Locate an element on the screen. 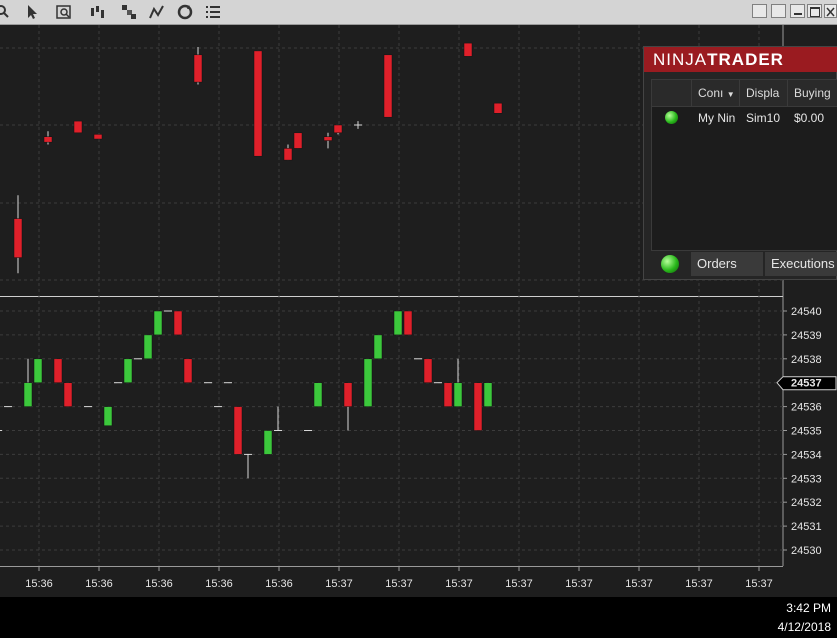 The image size is (837, 638). tab-orders: Orders is located at coordinates (727, 264).